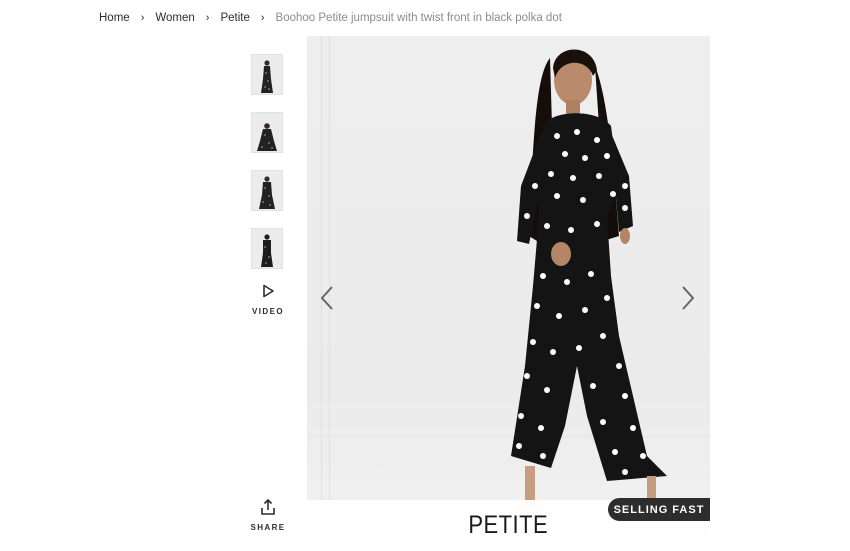 This screenshot has width=850, height=551. What do you see at coordinates (268, 300) in the screenshot?
I see `video-button: VIDEO` at bounding box center [268, 300].